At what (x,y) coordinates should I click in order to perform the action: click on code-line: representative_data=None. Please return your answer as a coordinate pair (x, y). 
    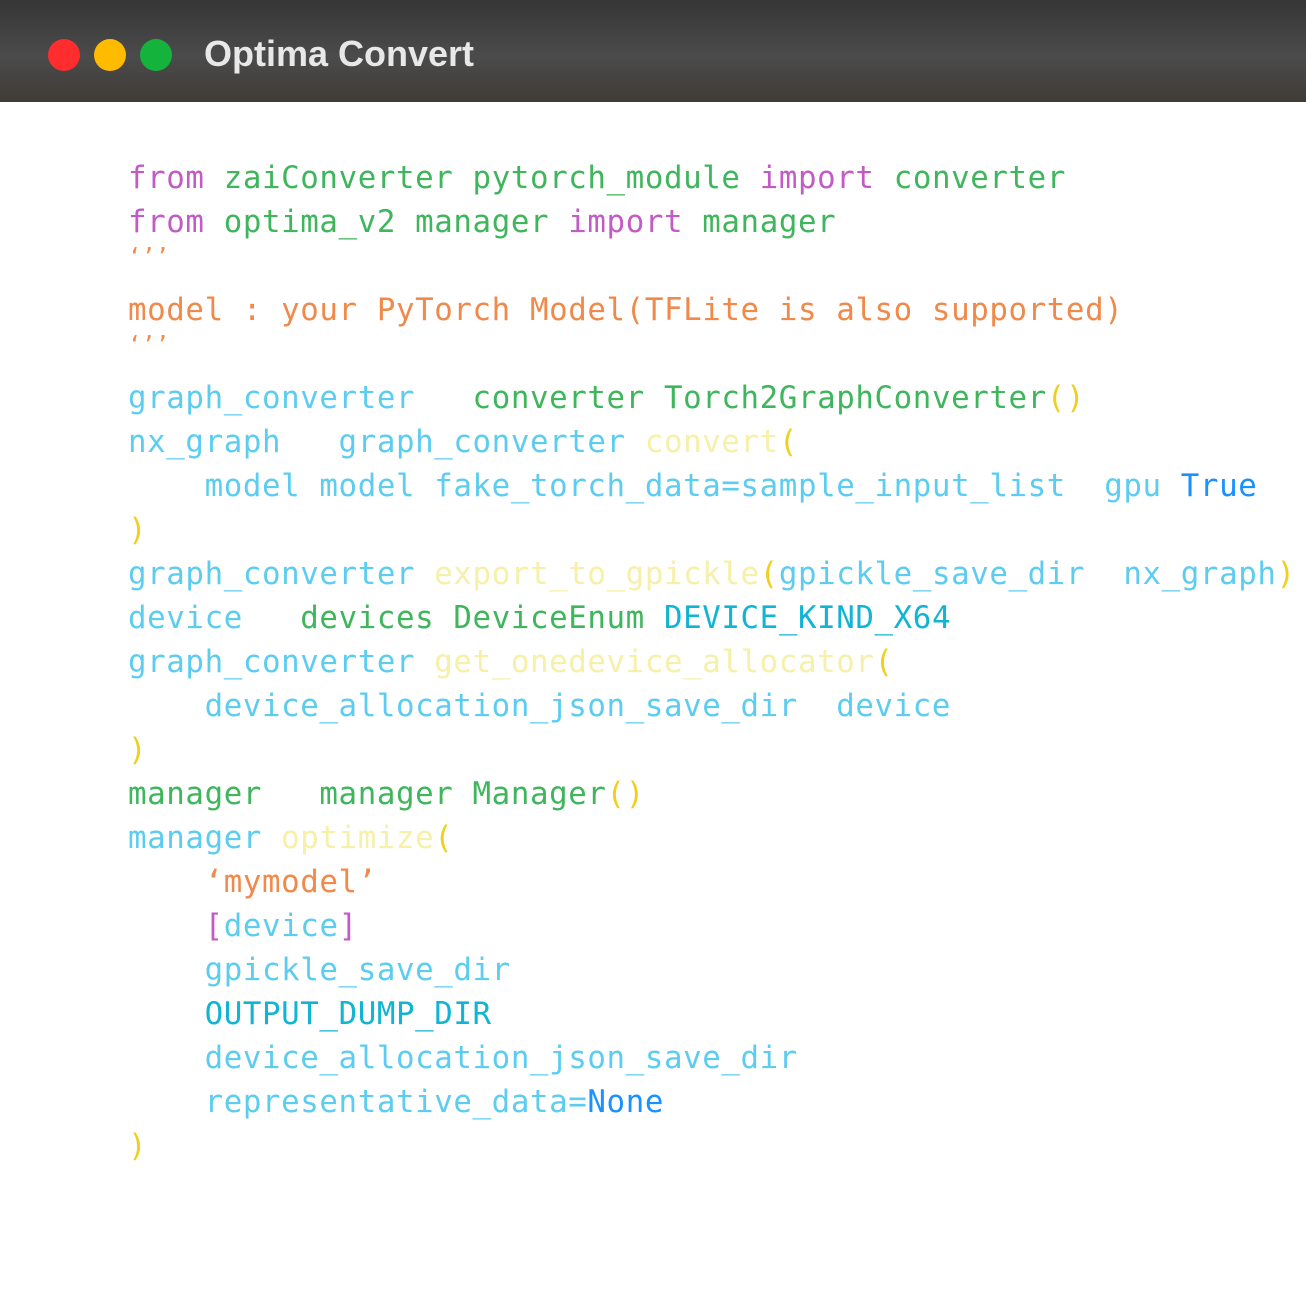
    Looking at the image, I should click on (713, 1102).